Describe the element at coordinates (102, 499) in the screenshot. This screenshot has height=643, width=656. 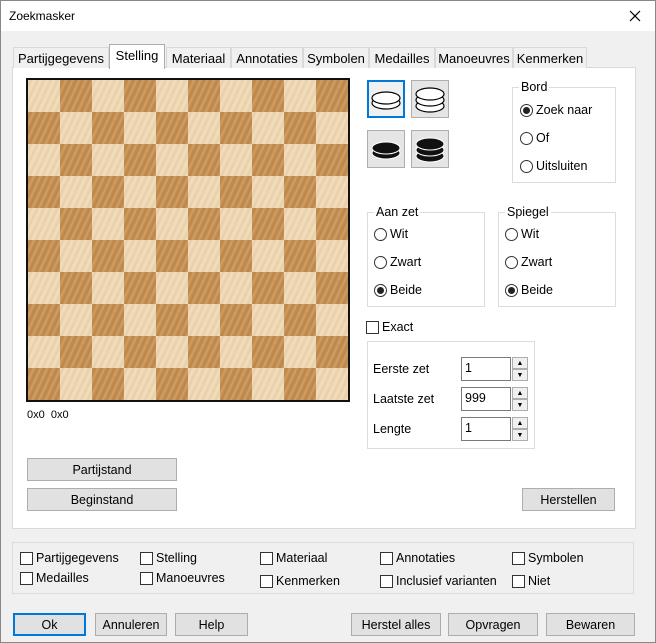
I see `beginstand-button: Beginstand` at that location.